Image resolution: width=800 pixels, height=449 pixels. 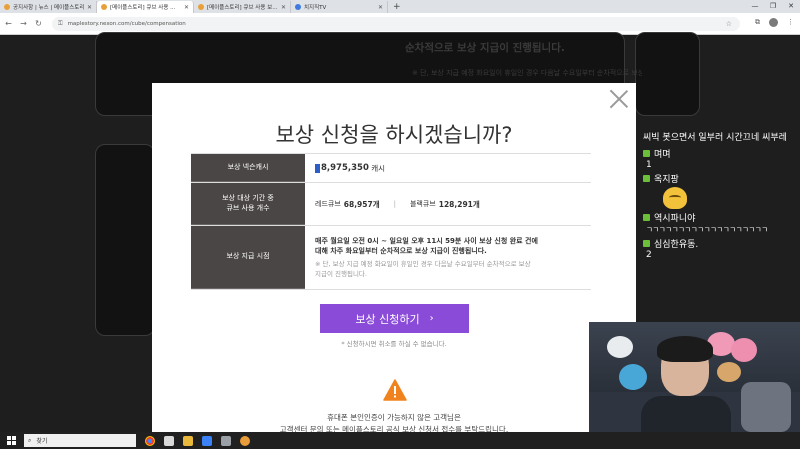 What do you see at coordinates (361, 204) in the screenshot?
I see `red-cube-count: 68,957개` at bounding box center [361, 204].